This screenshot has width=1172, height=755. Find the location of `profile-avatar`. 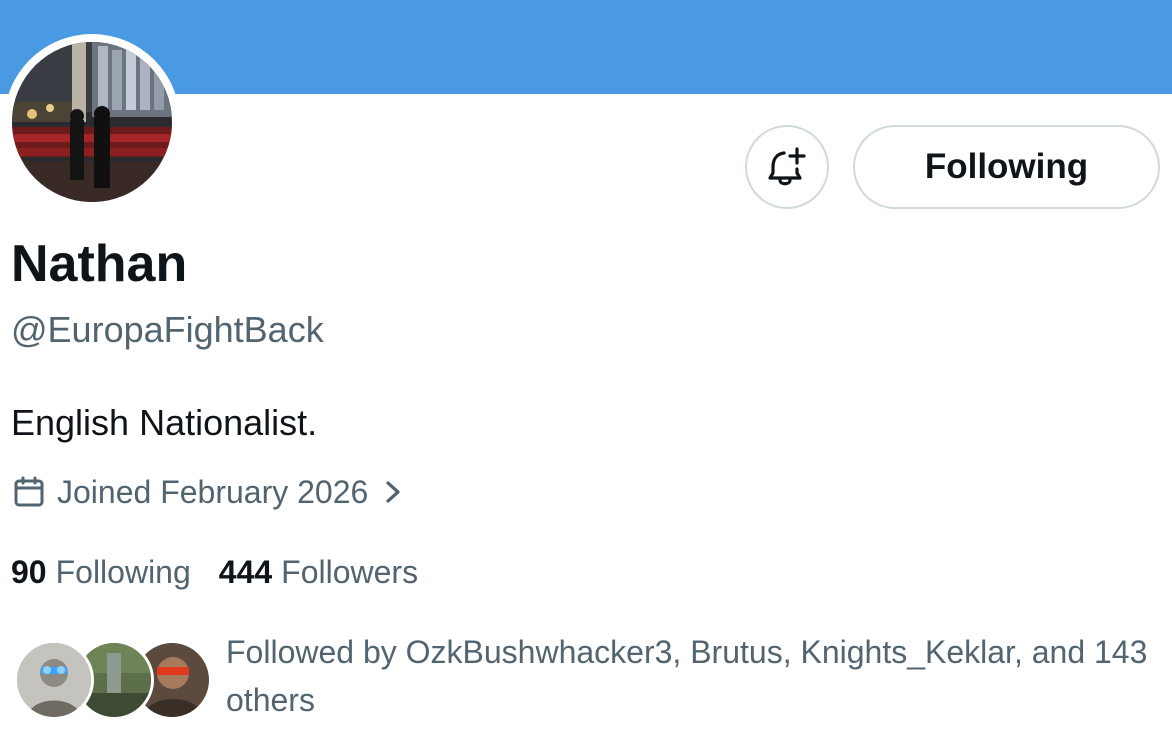

profile-avatar is located at coordinates (92, 122).